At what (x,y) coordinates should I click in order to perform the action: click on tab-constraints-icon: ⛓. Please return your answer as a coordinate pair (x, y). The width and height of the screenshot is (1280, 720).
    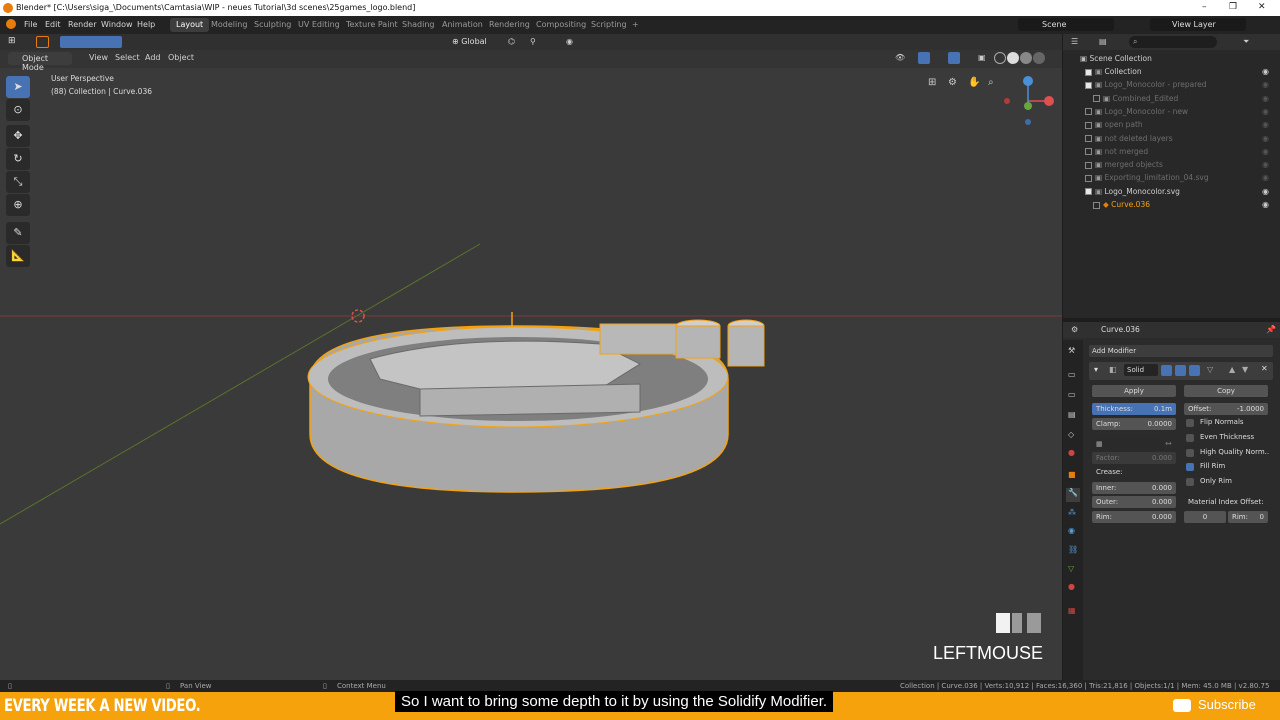
    Looking at the image, I should click on (1073, 549).